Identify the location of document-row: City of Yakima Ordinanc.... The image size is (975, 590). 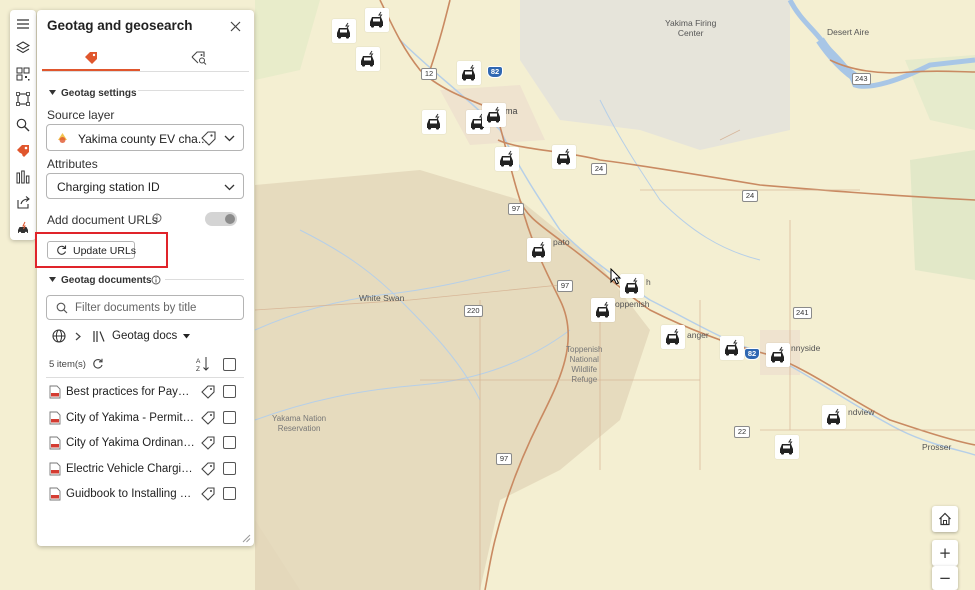
(147, 443).